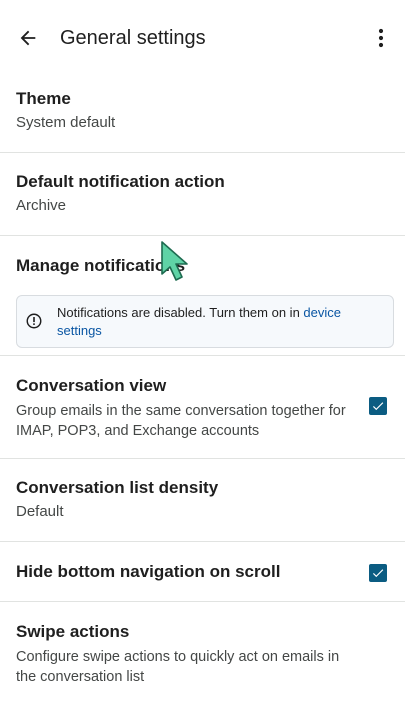 This screenshot has height=720, width=405. I want to click on setting-title: Theme, so click(43, 98).